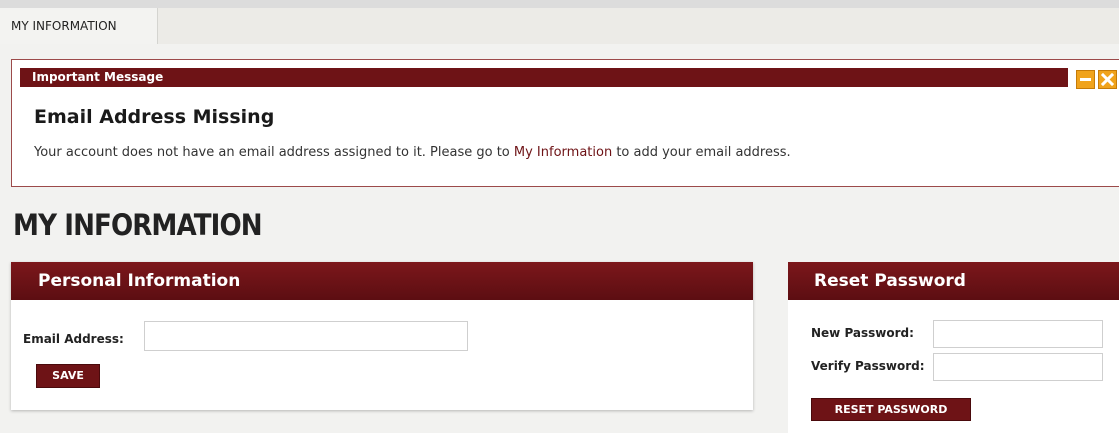 This screenshot has height=433, width=1119. Describe the element at coordinates (563, 152) in the screenshot. I see `my-information-link: My Information` at that location.